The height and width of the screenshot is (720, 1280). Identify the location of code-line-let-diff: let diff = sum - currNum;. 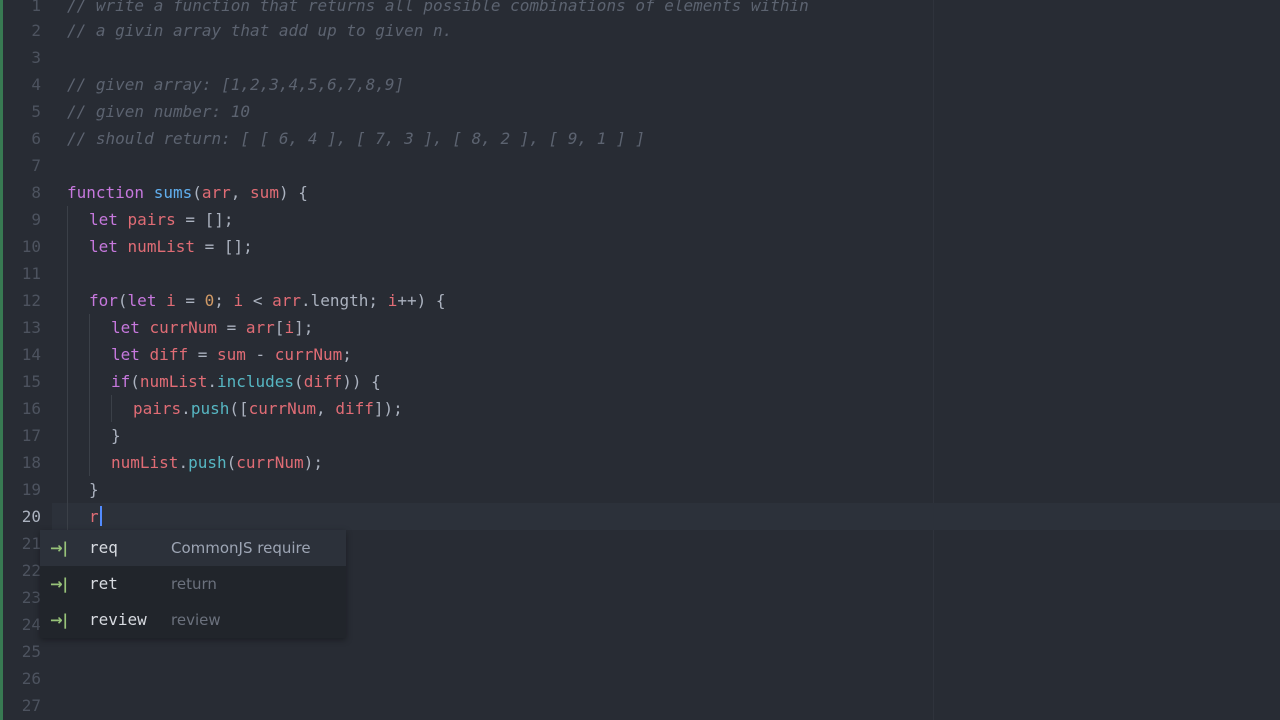
(231, 354).